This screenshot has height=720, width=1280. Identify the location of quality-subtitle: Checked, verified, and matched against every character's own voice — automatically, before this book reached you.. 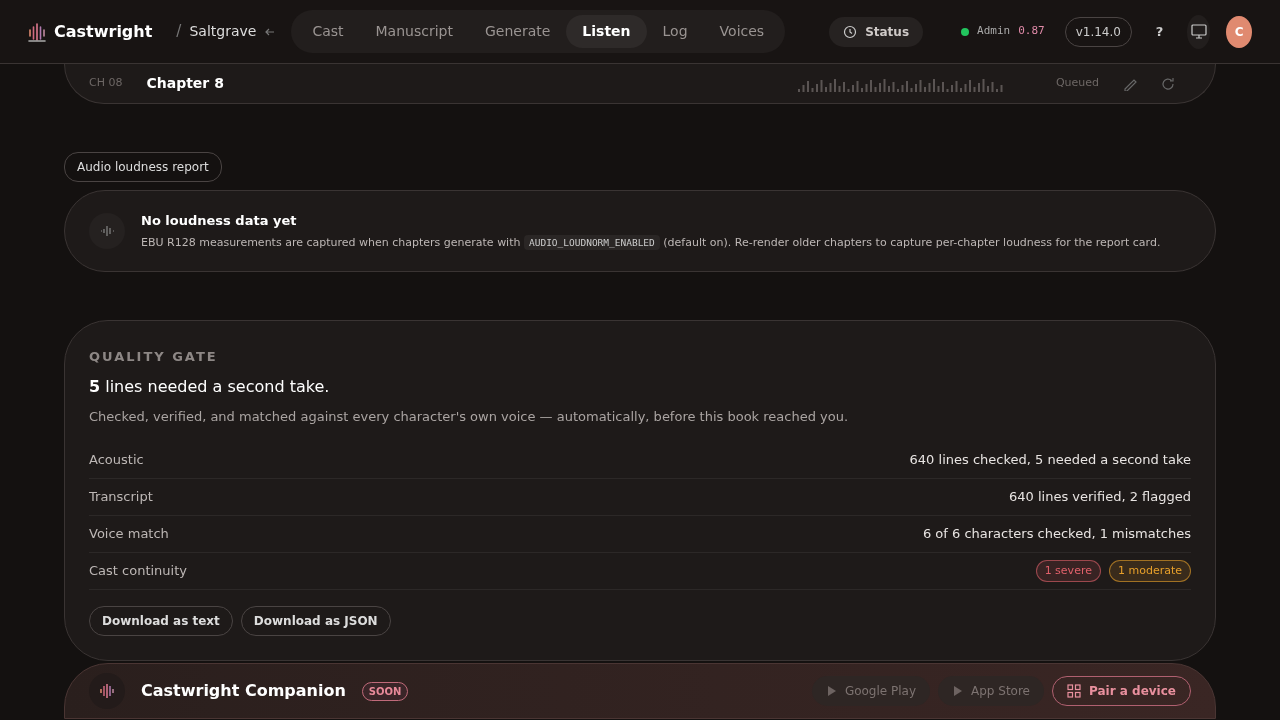
(469, 416).